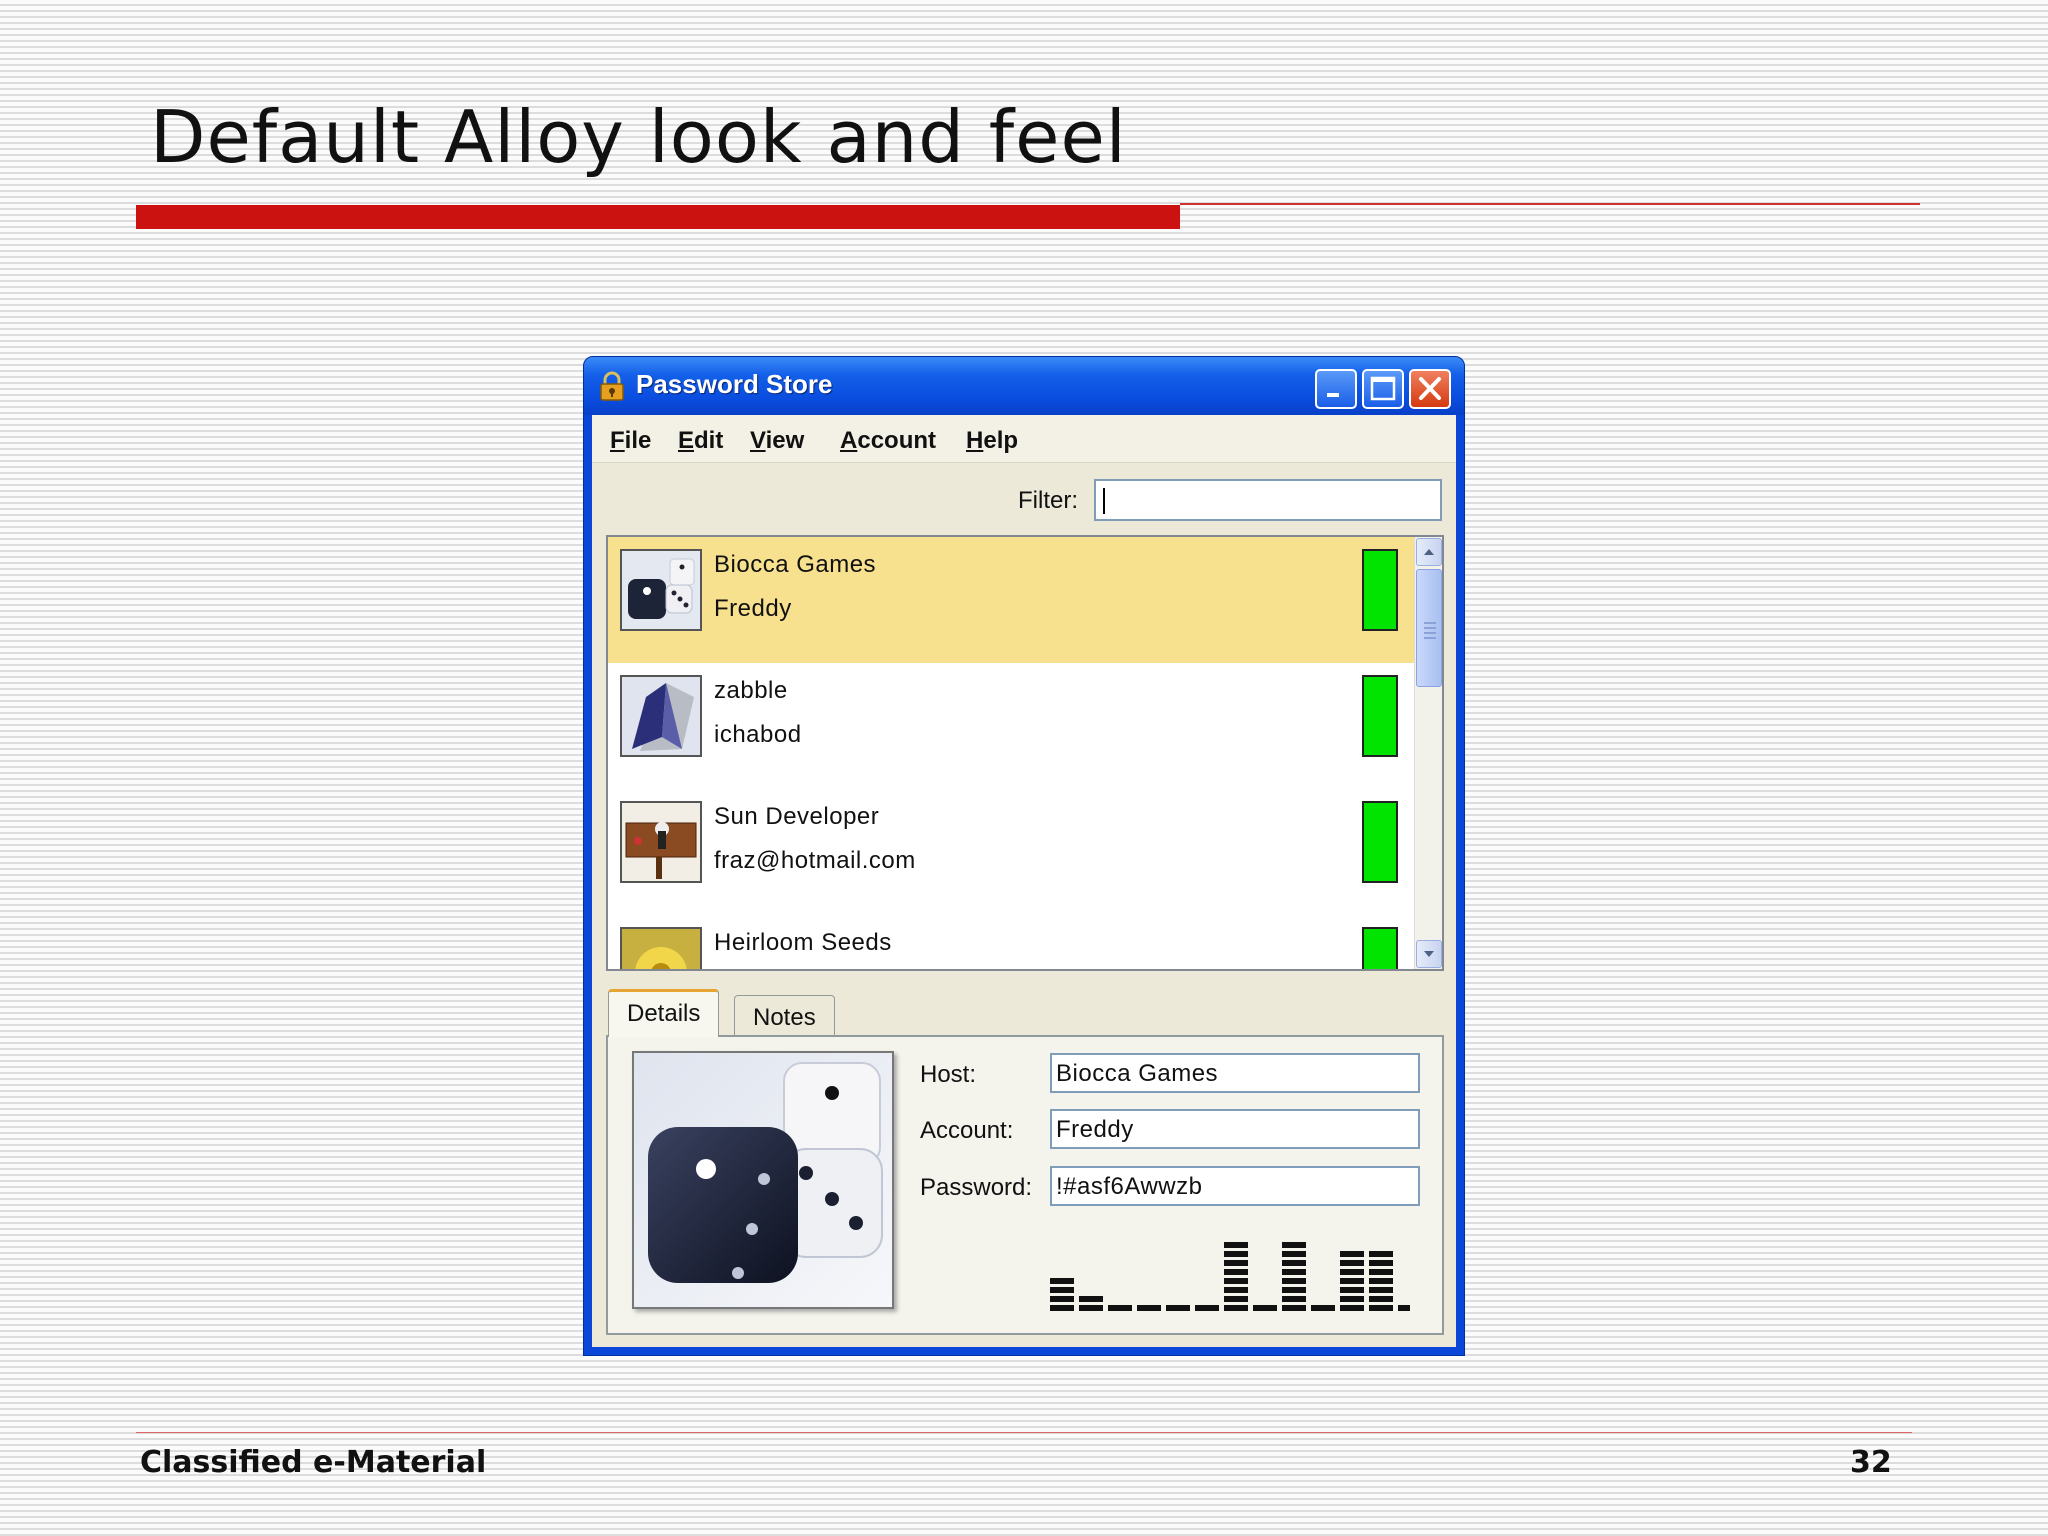 The image size is (2048, 1536). What do you see at coordinates (664, 1013) in the screenshot?
I see `tab-details: Details` at bounding box center [664, 1013].